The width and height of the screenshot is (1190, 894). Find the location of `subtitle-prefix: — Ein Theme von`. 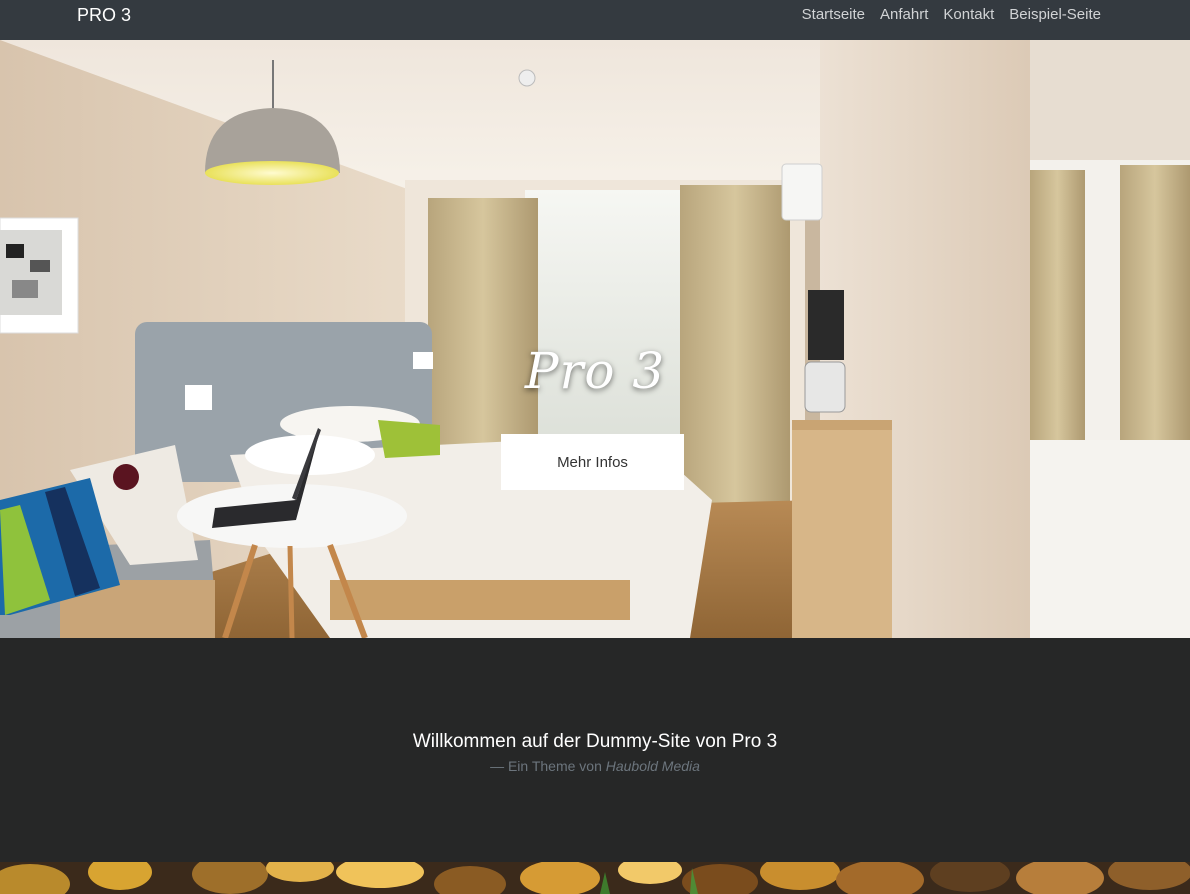

subtitle-prefix: — Ein Theme von is located at coordinates (548, 766).